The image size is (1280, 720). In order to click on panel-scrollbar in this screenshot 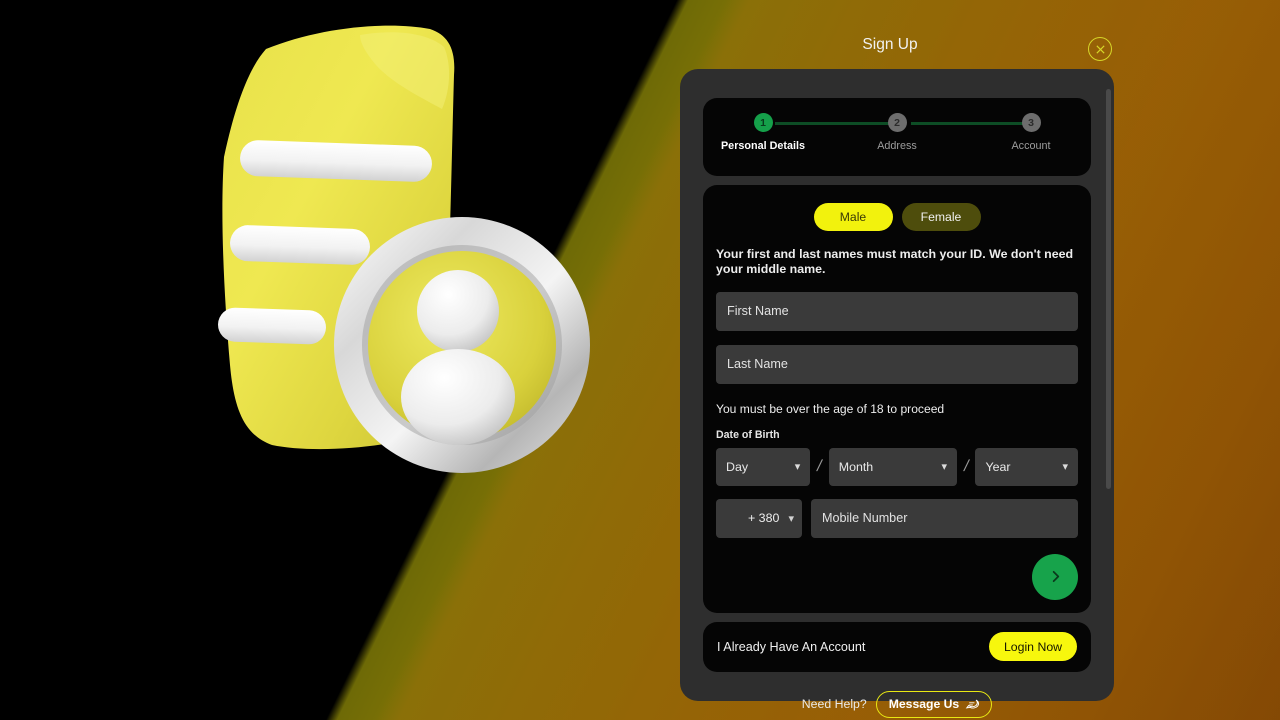, I will do `click(1108, 385)`.